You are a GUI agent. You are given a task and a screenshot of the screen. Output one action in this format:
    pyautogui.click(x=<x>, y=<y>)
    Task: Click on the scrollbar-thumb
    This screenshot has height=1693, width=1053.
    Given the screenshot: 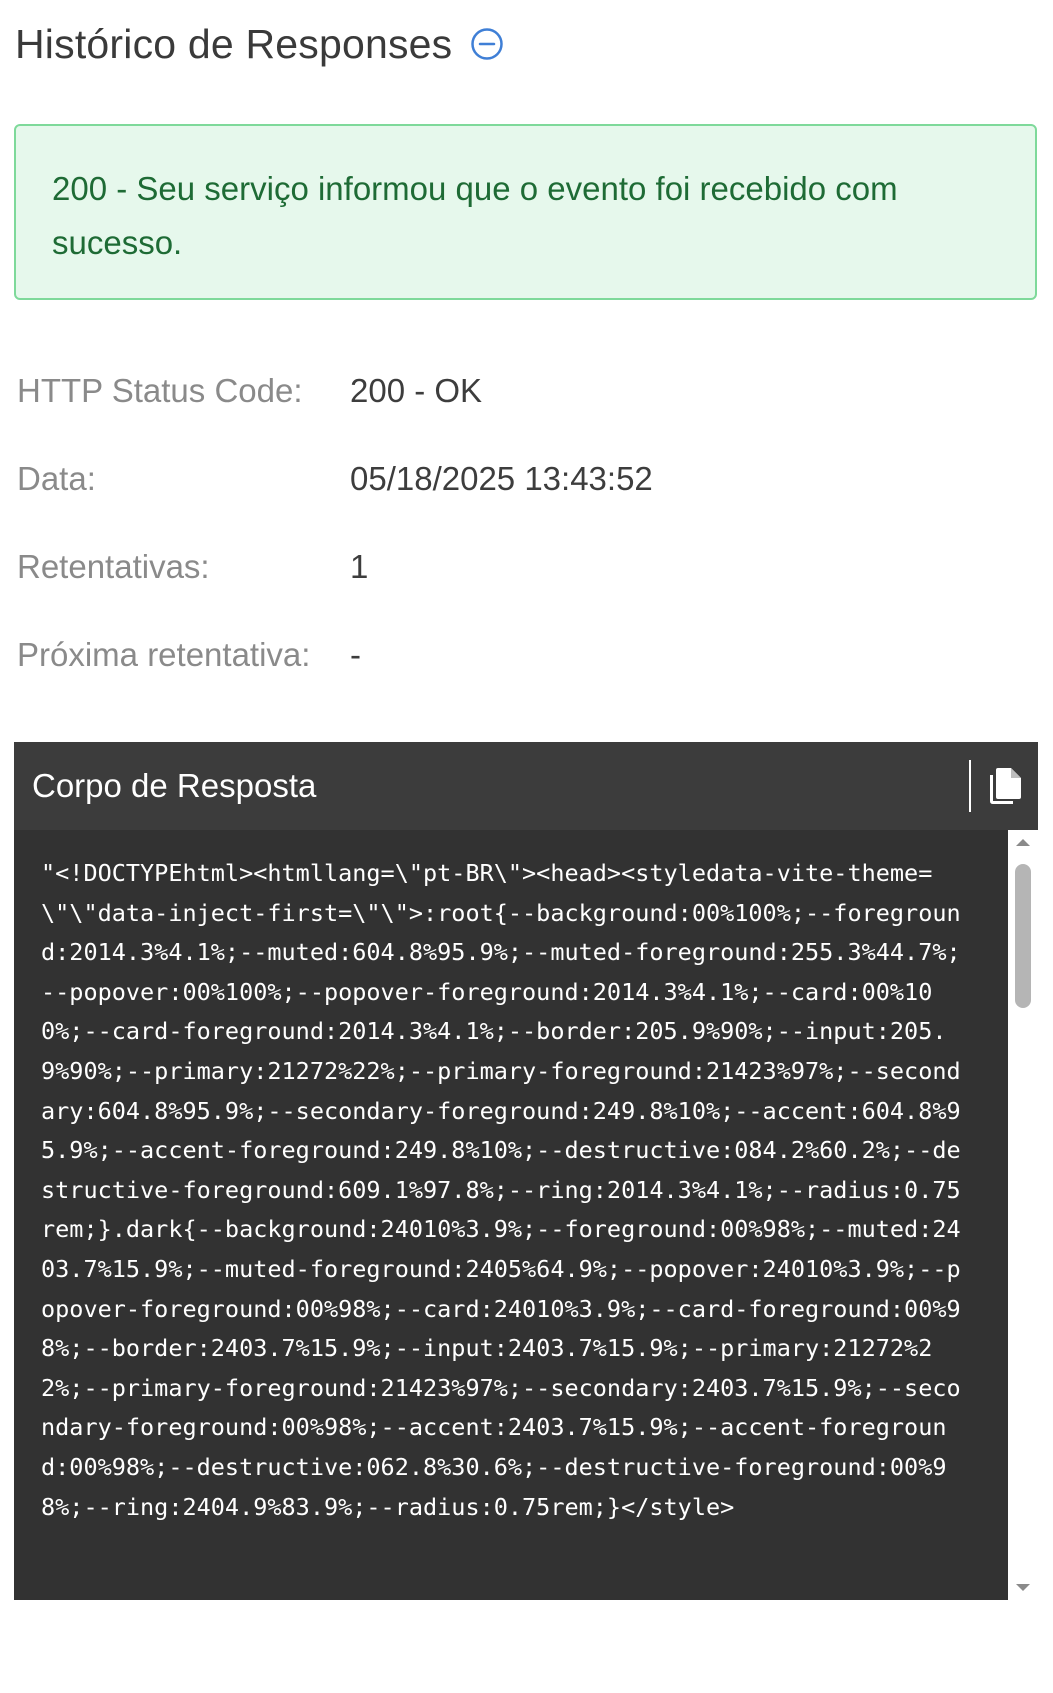 What is the action you would take?
    pyautogui.click(x=1023, y=936)
    